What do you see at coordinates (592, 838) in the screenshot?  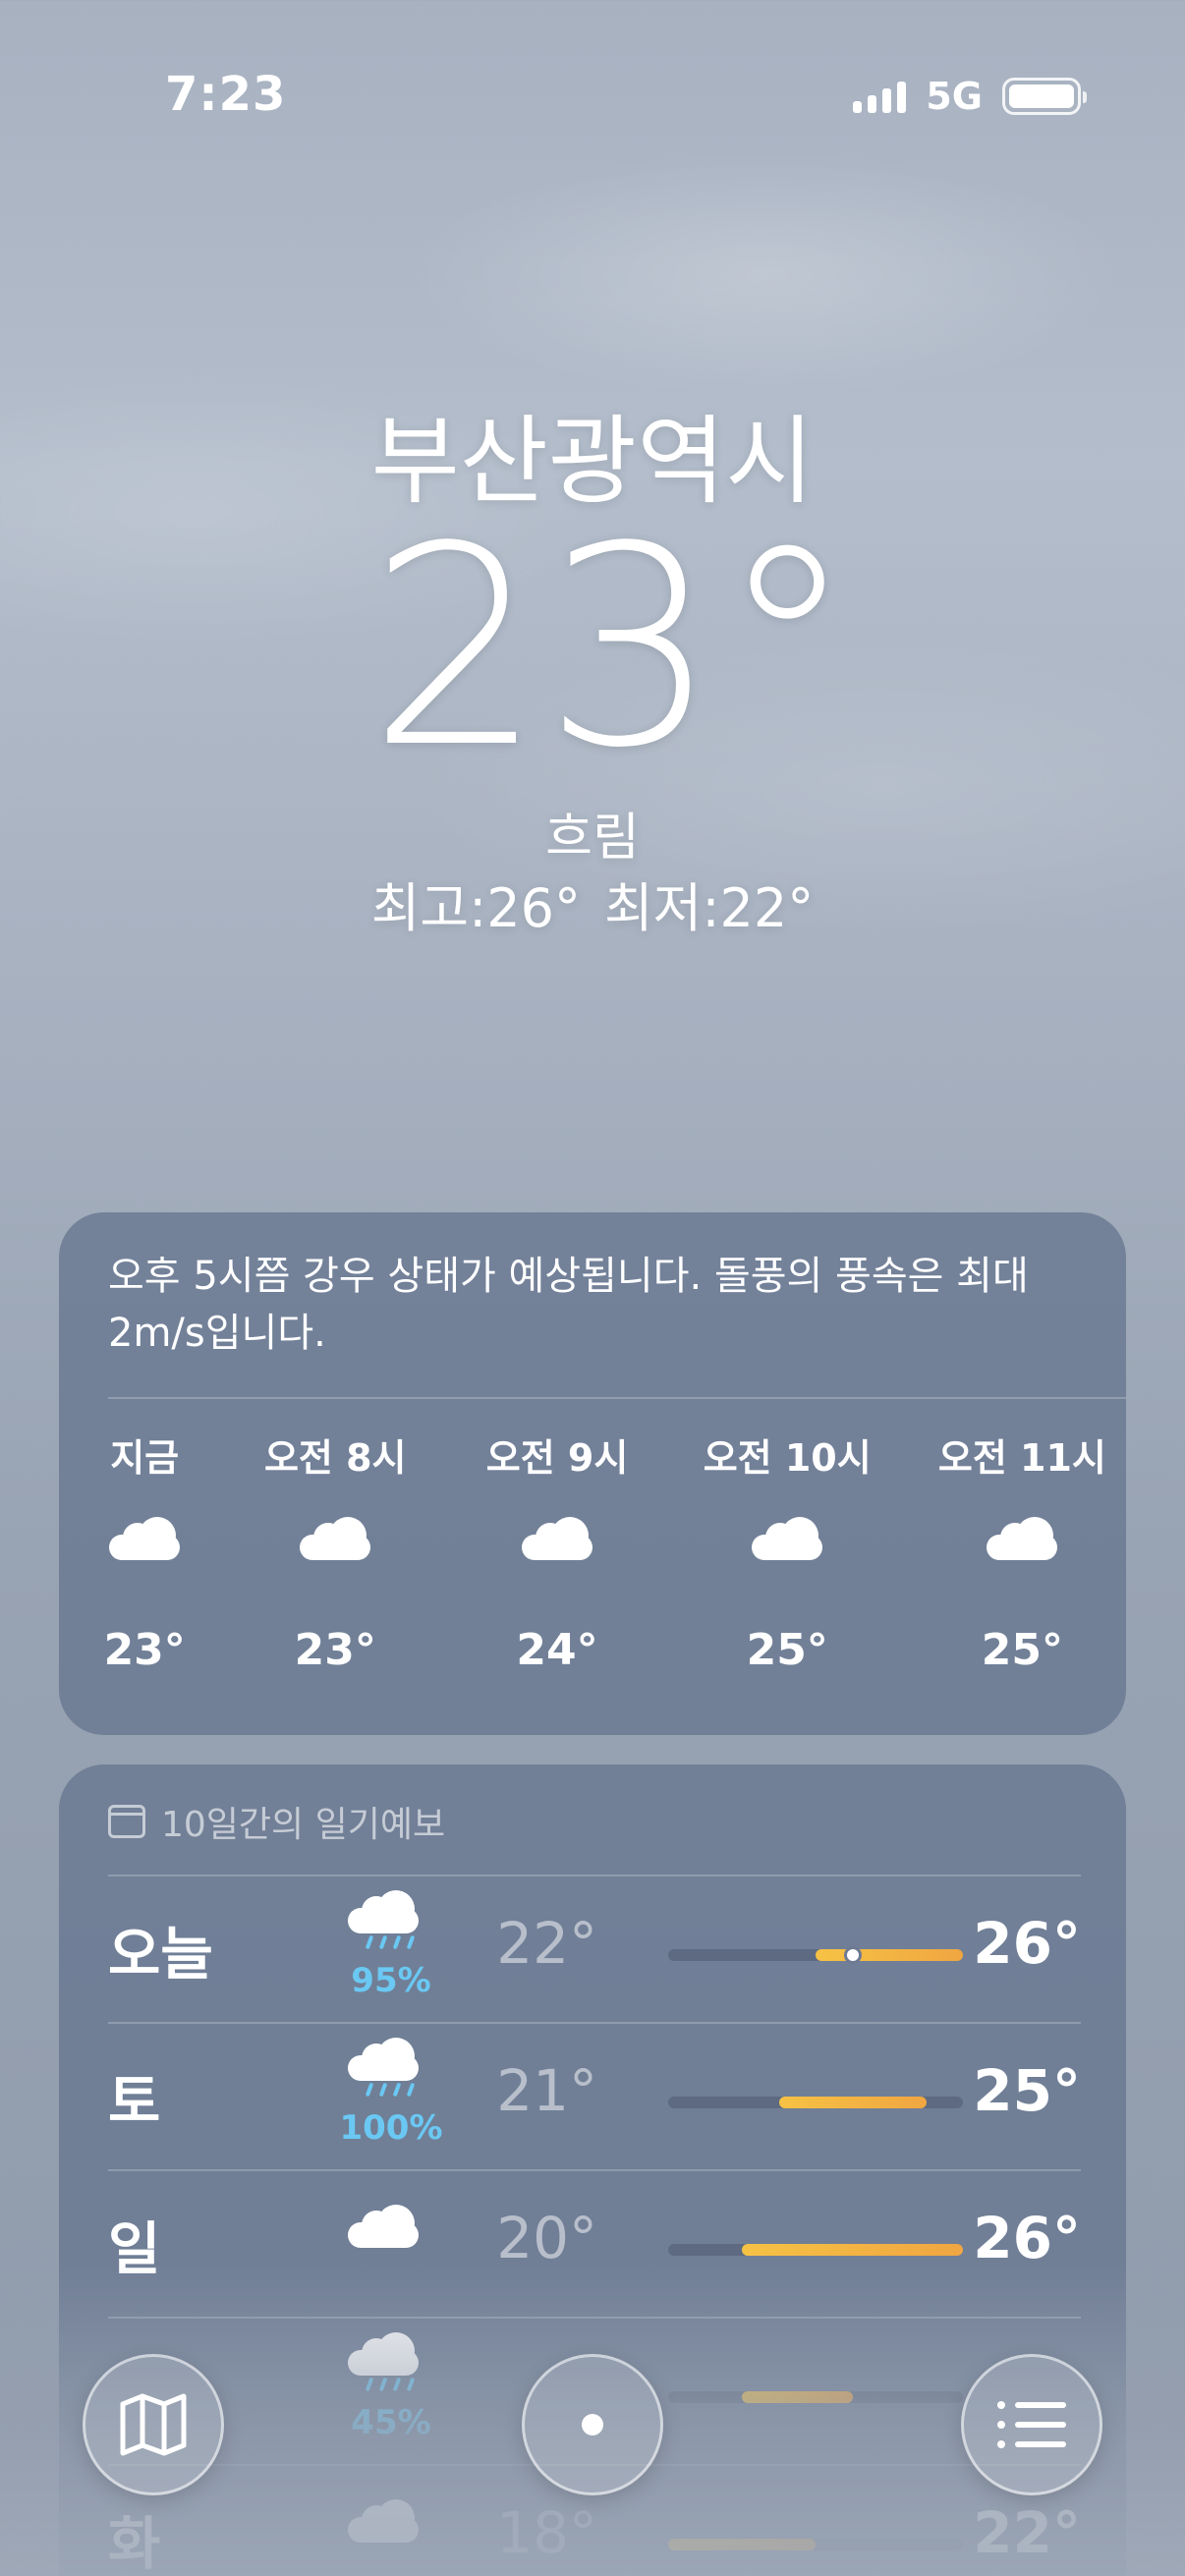 I see `weather-condition: 흐림` at bounding box center [592, 838].